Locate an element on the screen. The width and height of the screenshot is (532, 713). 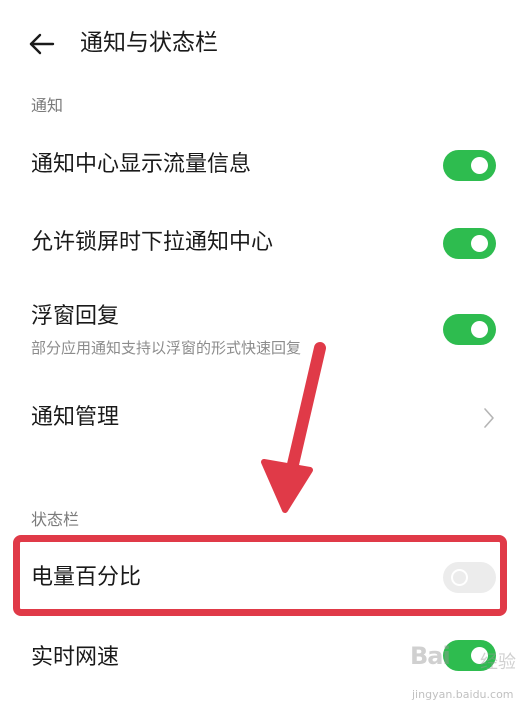
section-label-statusbar: 状态栏 is located at coordinates (55, 519).